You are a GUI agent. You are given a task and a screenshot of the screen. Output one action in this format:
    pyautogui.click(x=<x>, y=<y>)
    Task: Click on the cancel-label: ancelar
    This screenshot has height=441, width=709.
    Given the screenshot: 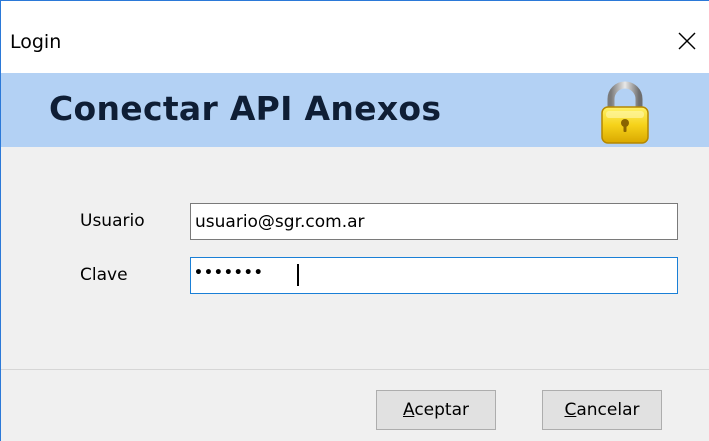 What is the action you would take?
    pyautogui.click(x=608, y=410)
    